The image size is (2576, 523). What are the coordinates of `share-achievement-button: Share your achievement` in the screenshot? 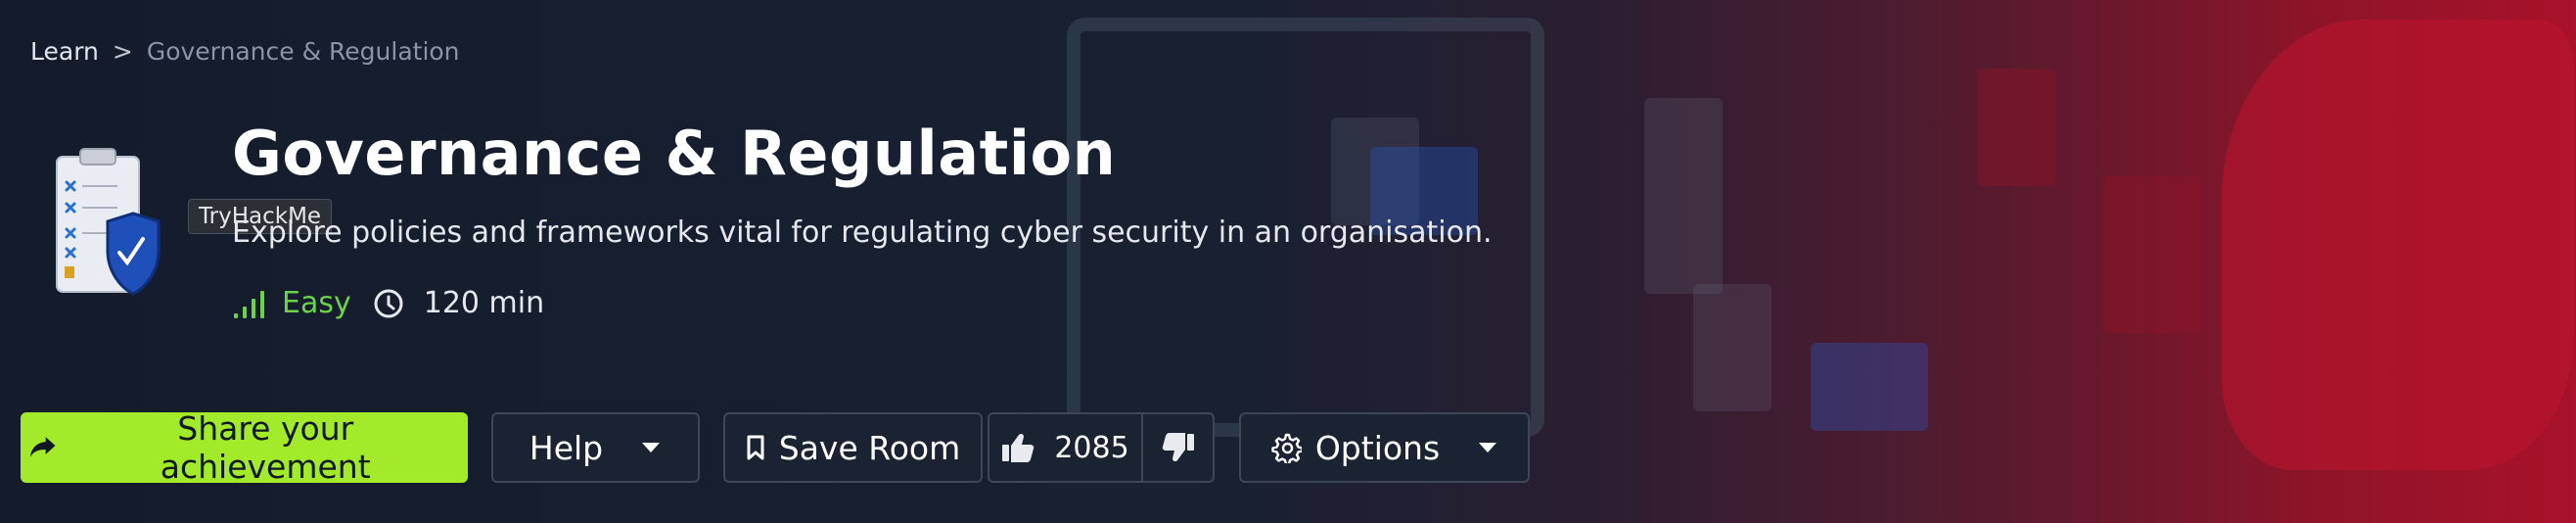 It's located at (245, 447).